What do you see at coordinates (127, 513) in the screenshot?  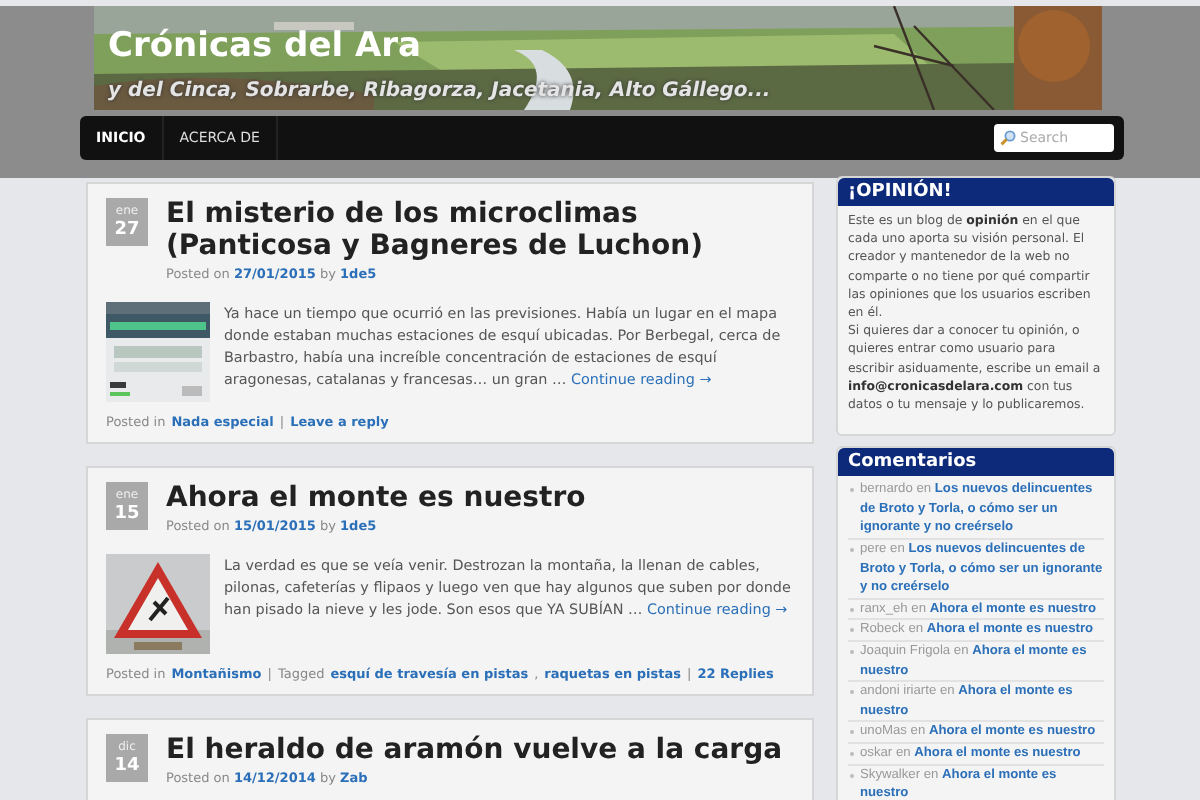 I see `date-day: 15` at bounding box center [127, 513].